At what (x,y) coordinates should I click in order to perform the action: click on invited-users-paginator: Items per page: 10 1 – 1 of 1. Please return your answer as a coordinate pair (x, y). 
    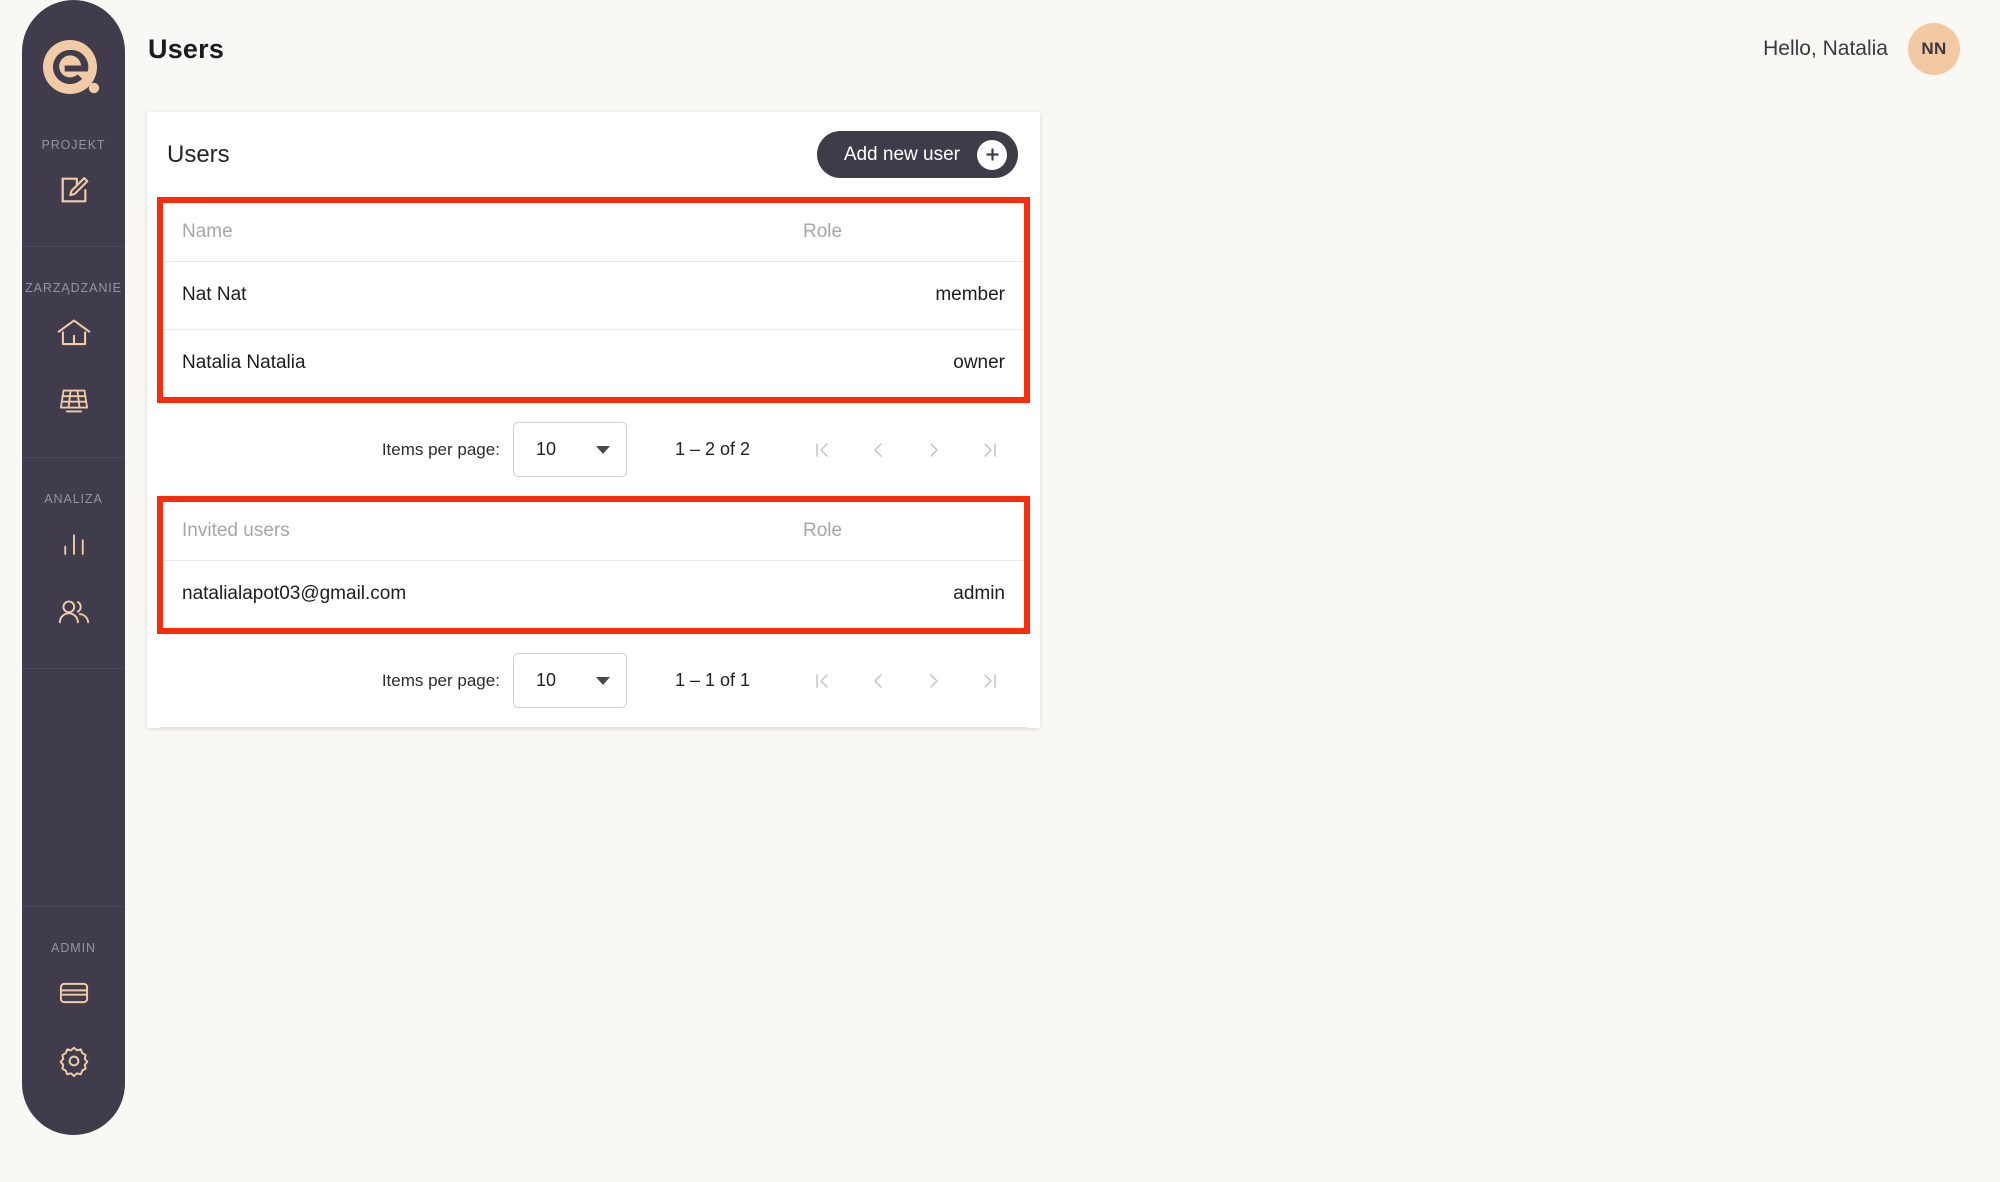
    Looking at the image, I should click on (593, 680).